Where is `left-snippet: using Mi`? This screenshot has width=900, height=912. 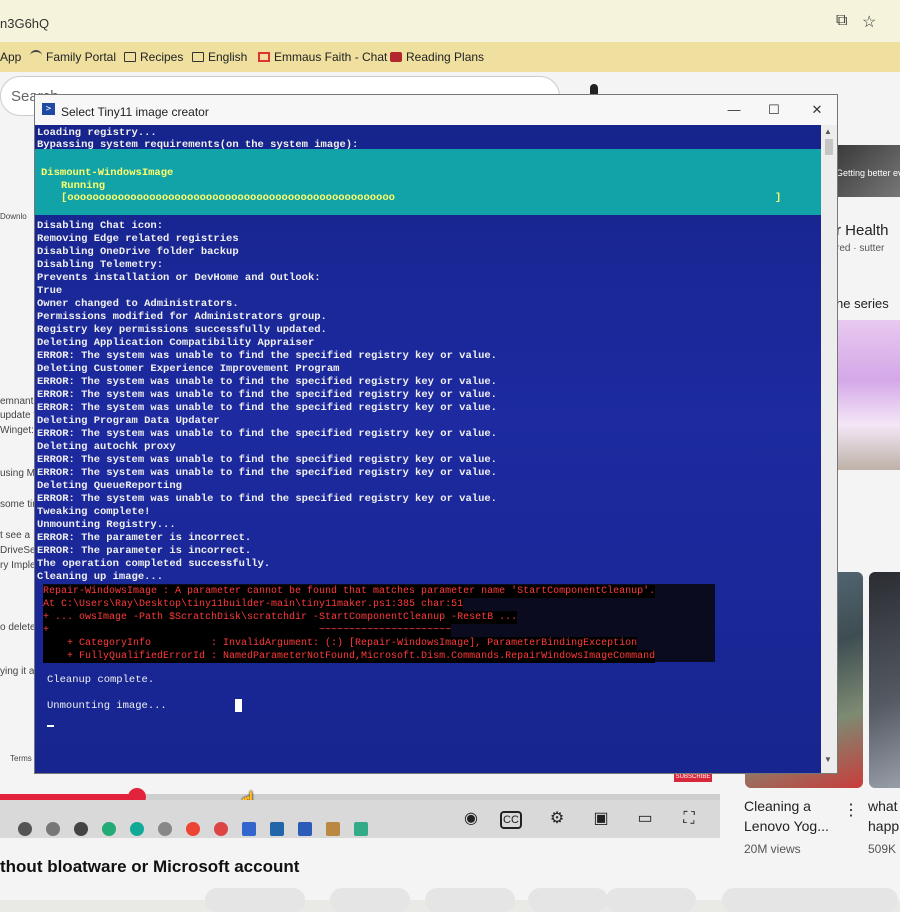
left-snippet: using Mi is located at coordinates (19, 473).